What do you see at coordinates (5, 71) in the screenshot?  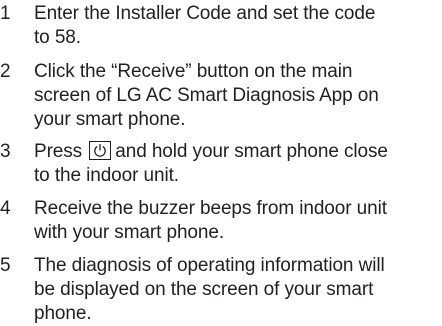 I see `step-number: 2` at bounding box center [5, 71].